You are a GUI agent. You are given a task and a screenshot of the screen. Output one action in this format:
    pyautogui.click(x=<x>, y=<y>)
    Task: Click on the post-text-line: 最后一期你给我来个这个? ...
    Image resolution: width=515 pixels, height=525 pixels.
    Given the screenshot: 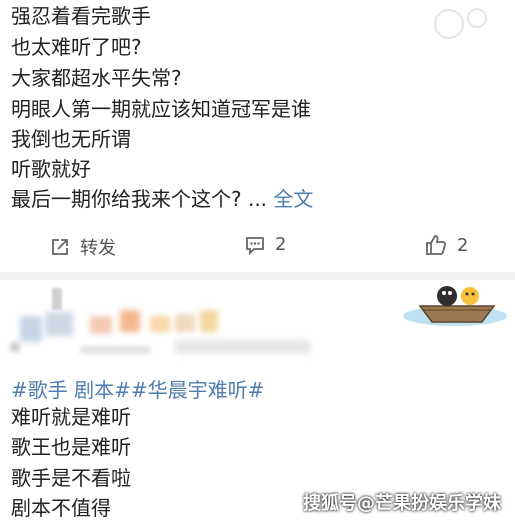 What is the action you would take?
    pyautogui.click(x=139, y=199)
    